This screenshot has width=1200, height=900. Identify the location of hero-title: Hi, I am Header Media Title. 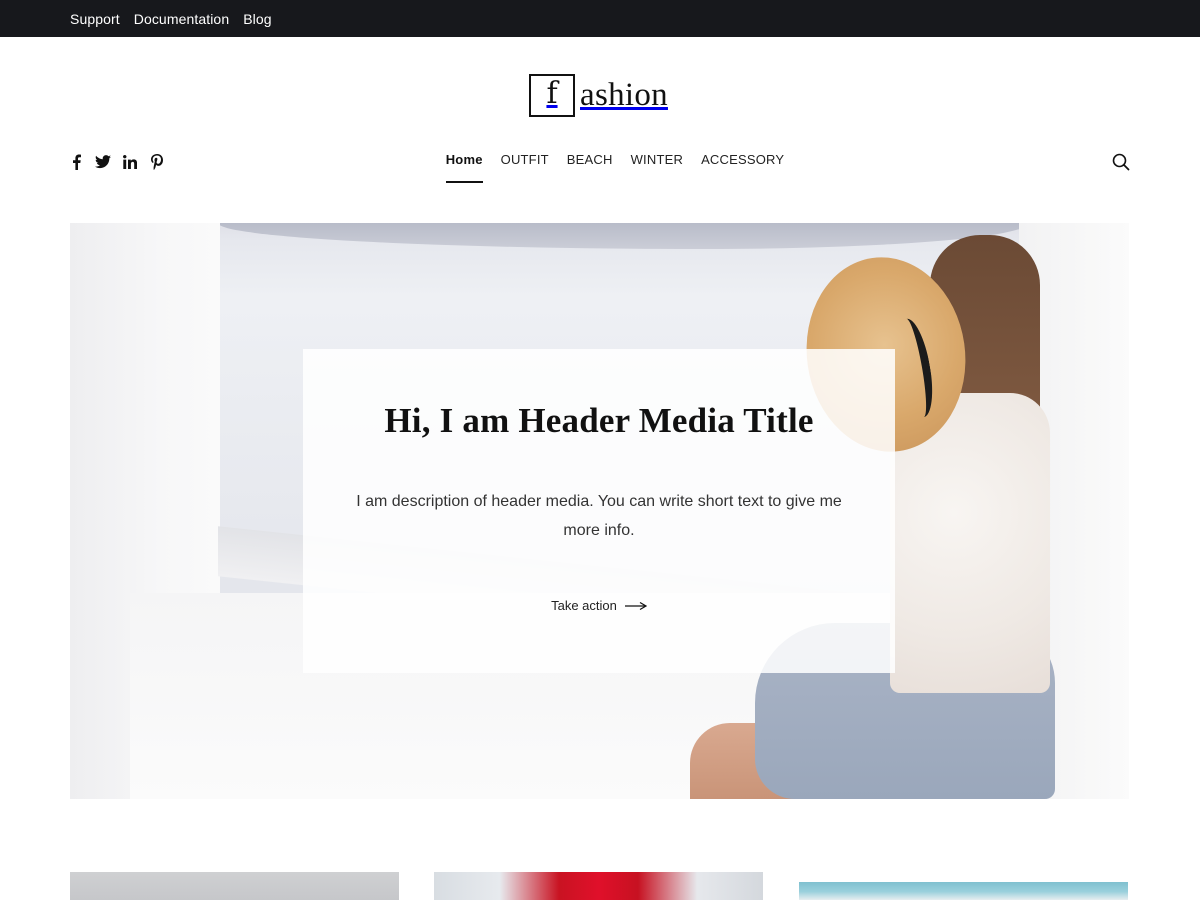
(599, 420).